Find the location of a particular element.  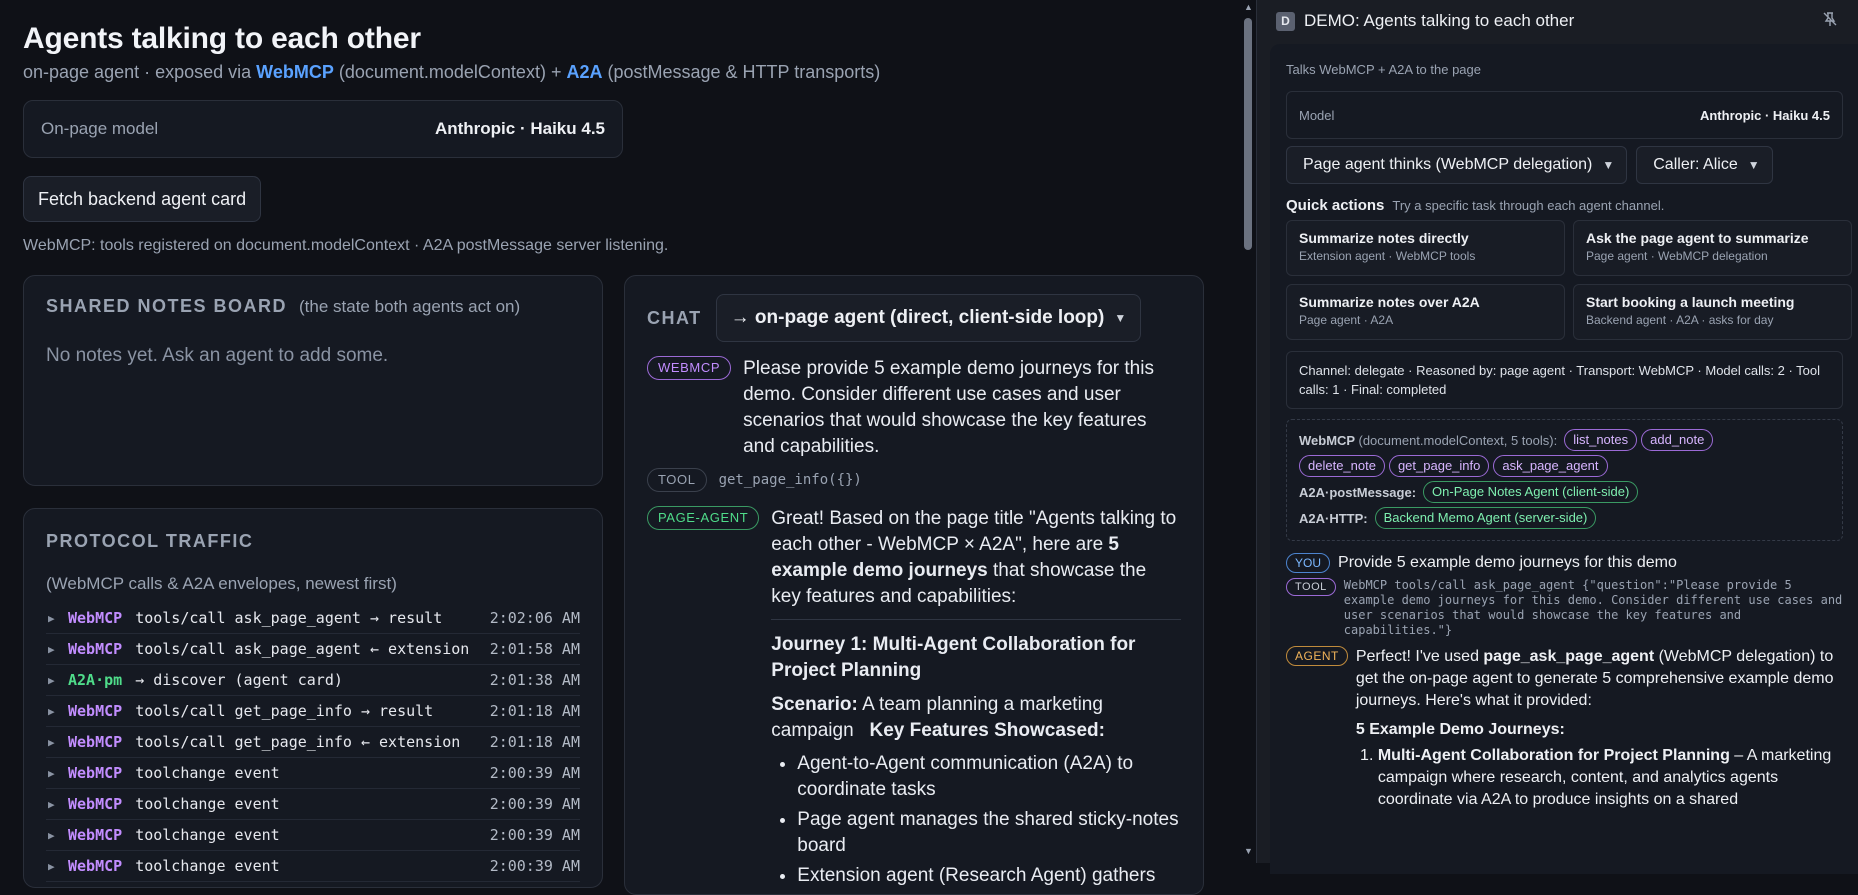

quick-action-sub: Page agent · A2A is located at coordinates (1346, 320).